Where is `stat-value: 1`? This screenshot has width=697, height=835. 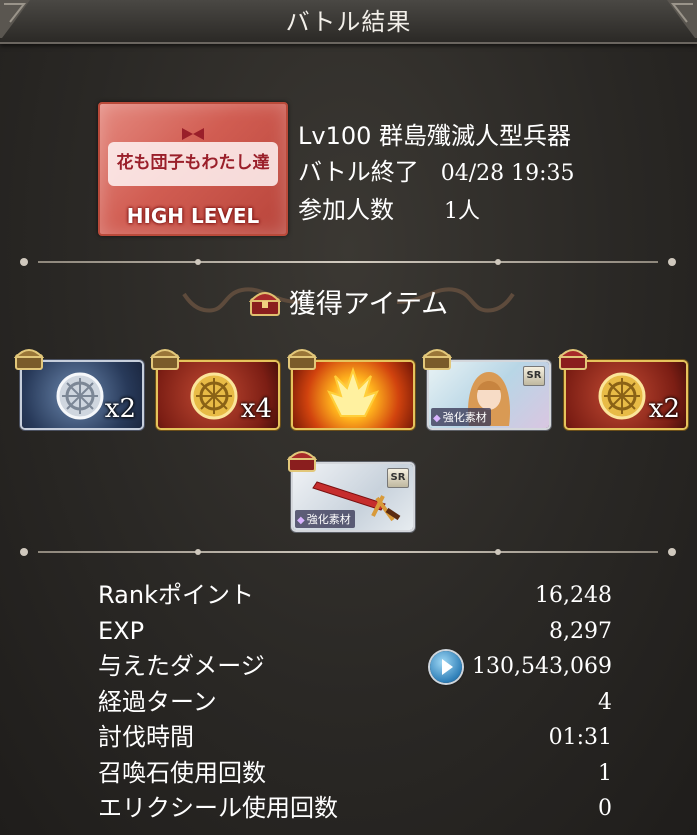 stat-value: 1 is located at coordinates (605, 773).